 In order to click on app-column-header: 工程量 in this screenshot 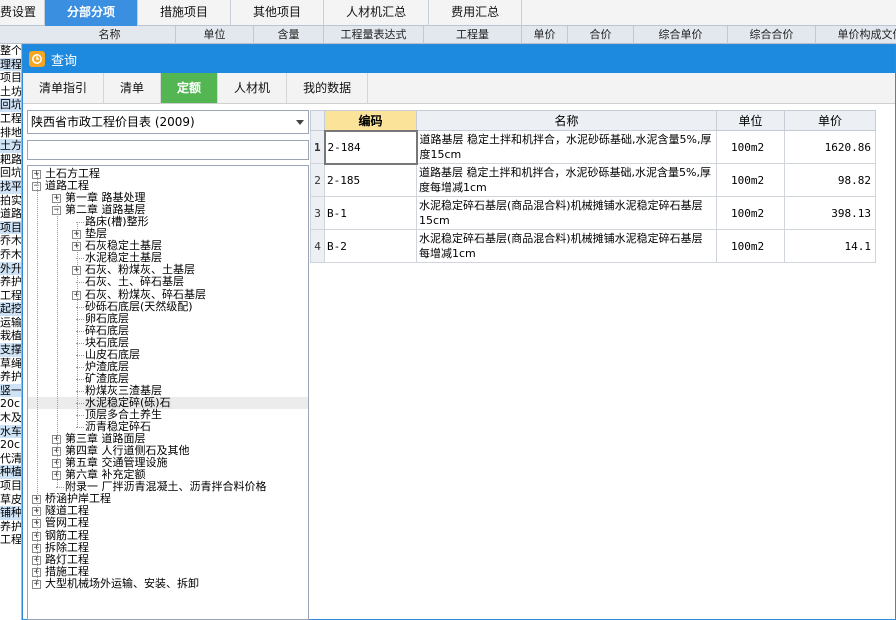, I will do `click(473, 35)`.